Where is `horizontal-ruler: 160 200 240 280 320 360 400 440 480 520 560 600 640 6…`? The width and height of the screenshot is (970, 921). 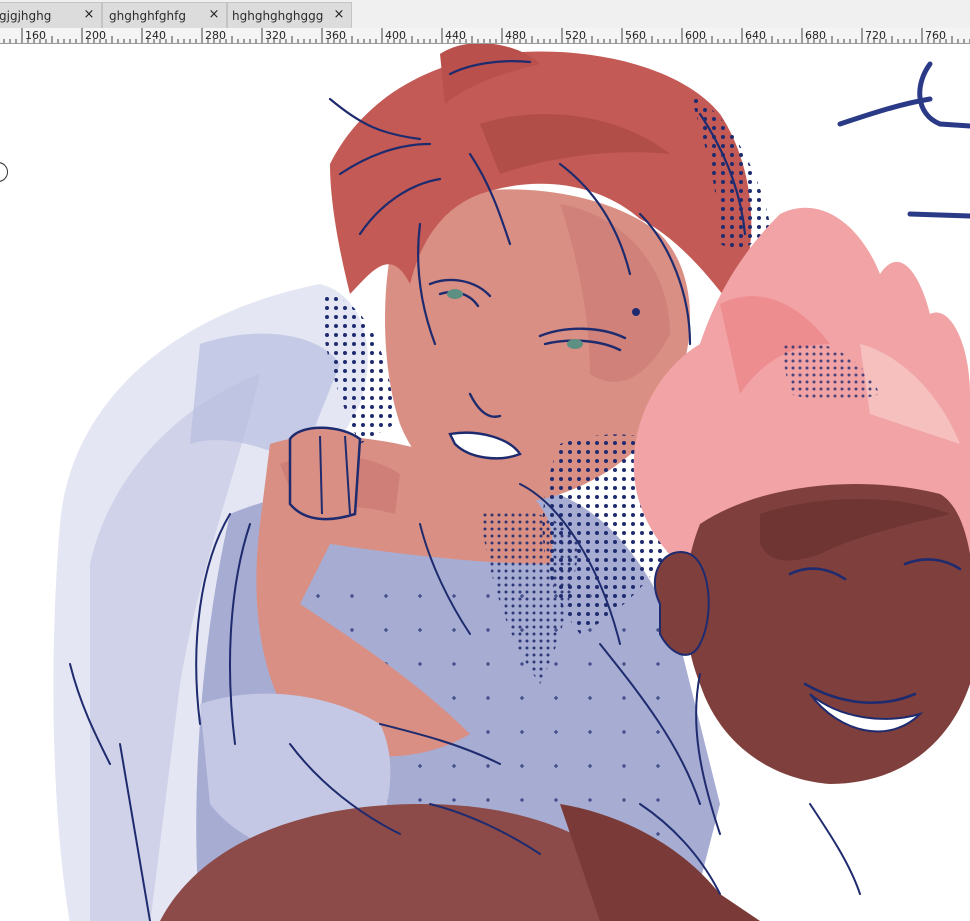 horizontal-ruler: 160 200 240 280 320 360 400 440 480 520 560 600 640 6… is located at coordinates (485, 36).